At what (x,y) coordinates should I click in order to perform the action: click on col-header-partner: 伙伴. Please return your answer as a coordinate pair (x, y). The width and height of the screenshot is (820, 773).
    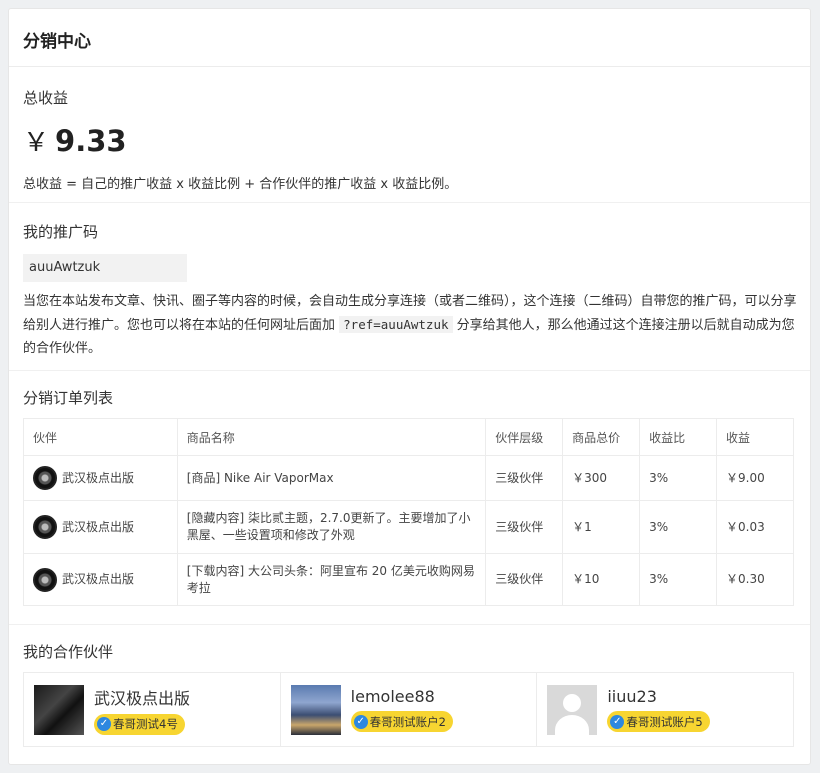
    Looking at the image, I should click on (100, 437).